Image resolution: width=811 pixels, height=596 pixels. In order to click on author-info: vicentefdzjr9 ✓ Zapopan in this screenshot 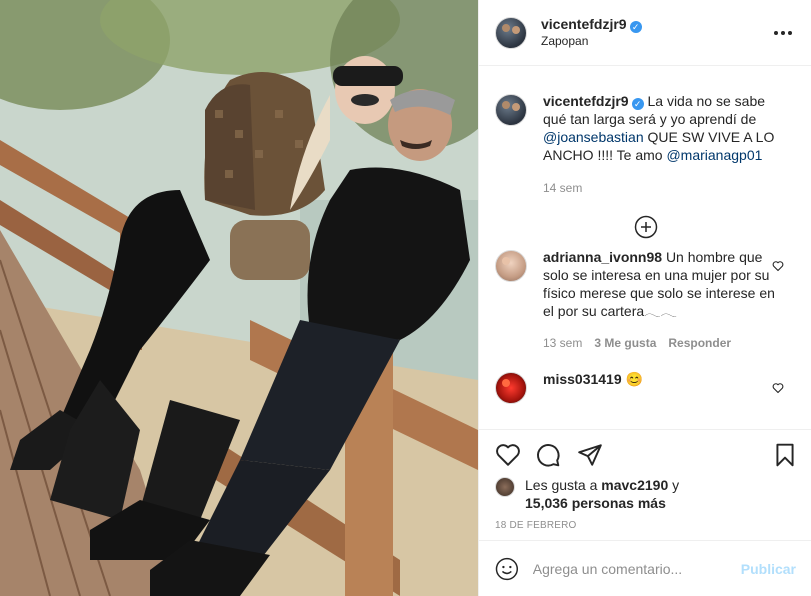, I will do `click(591, 33)`.